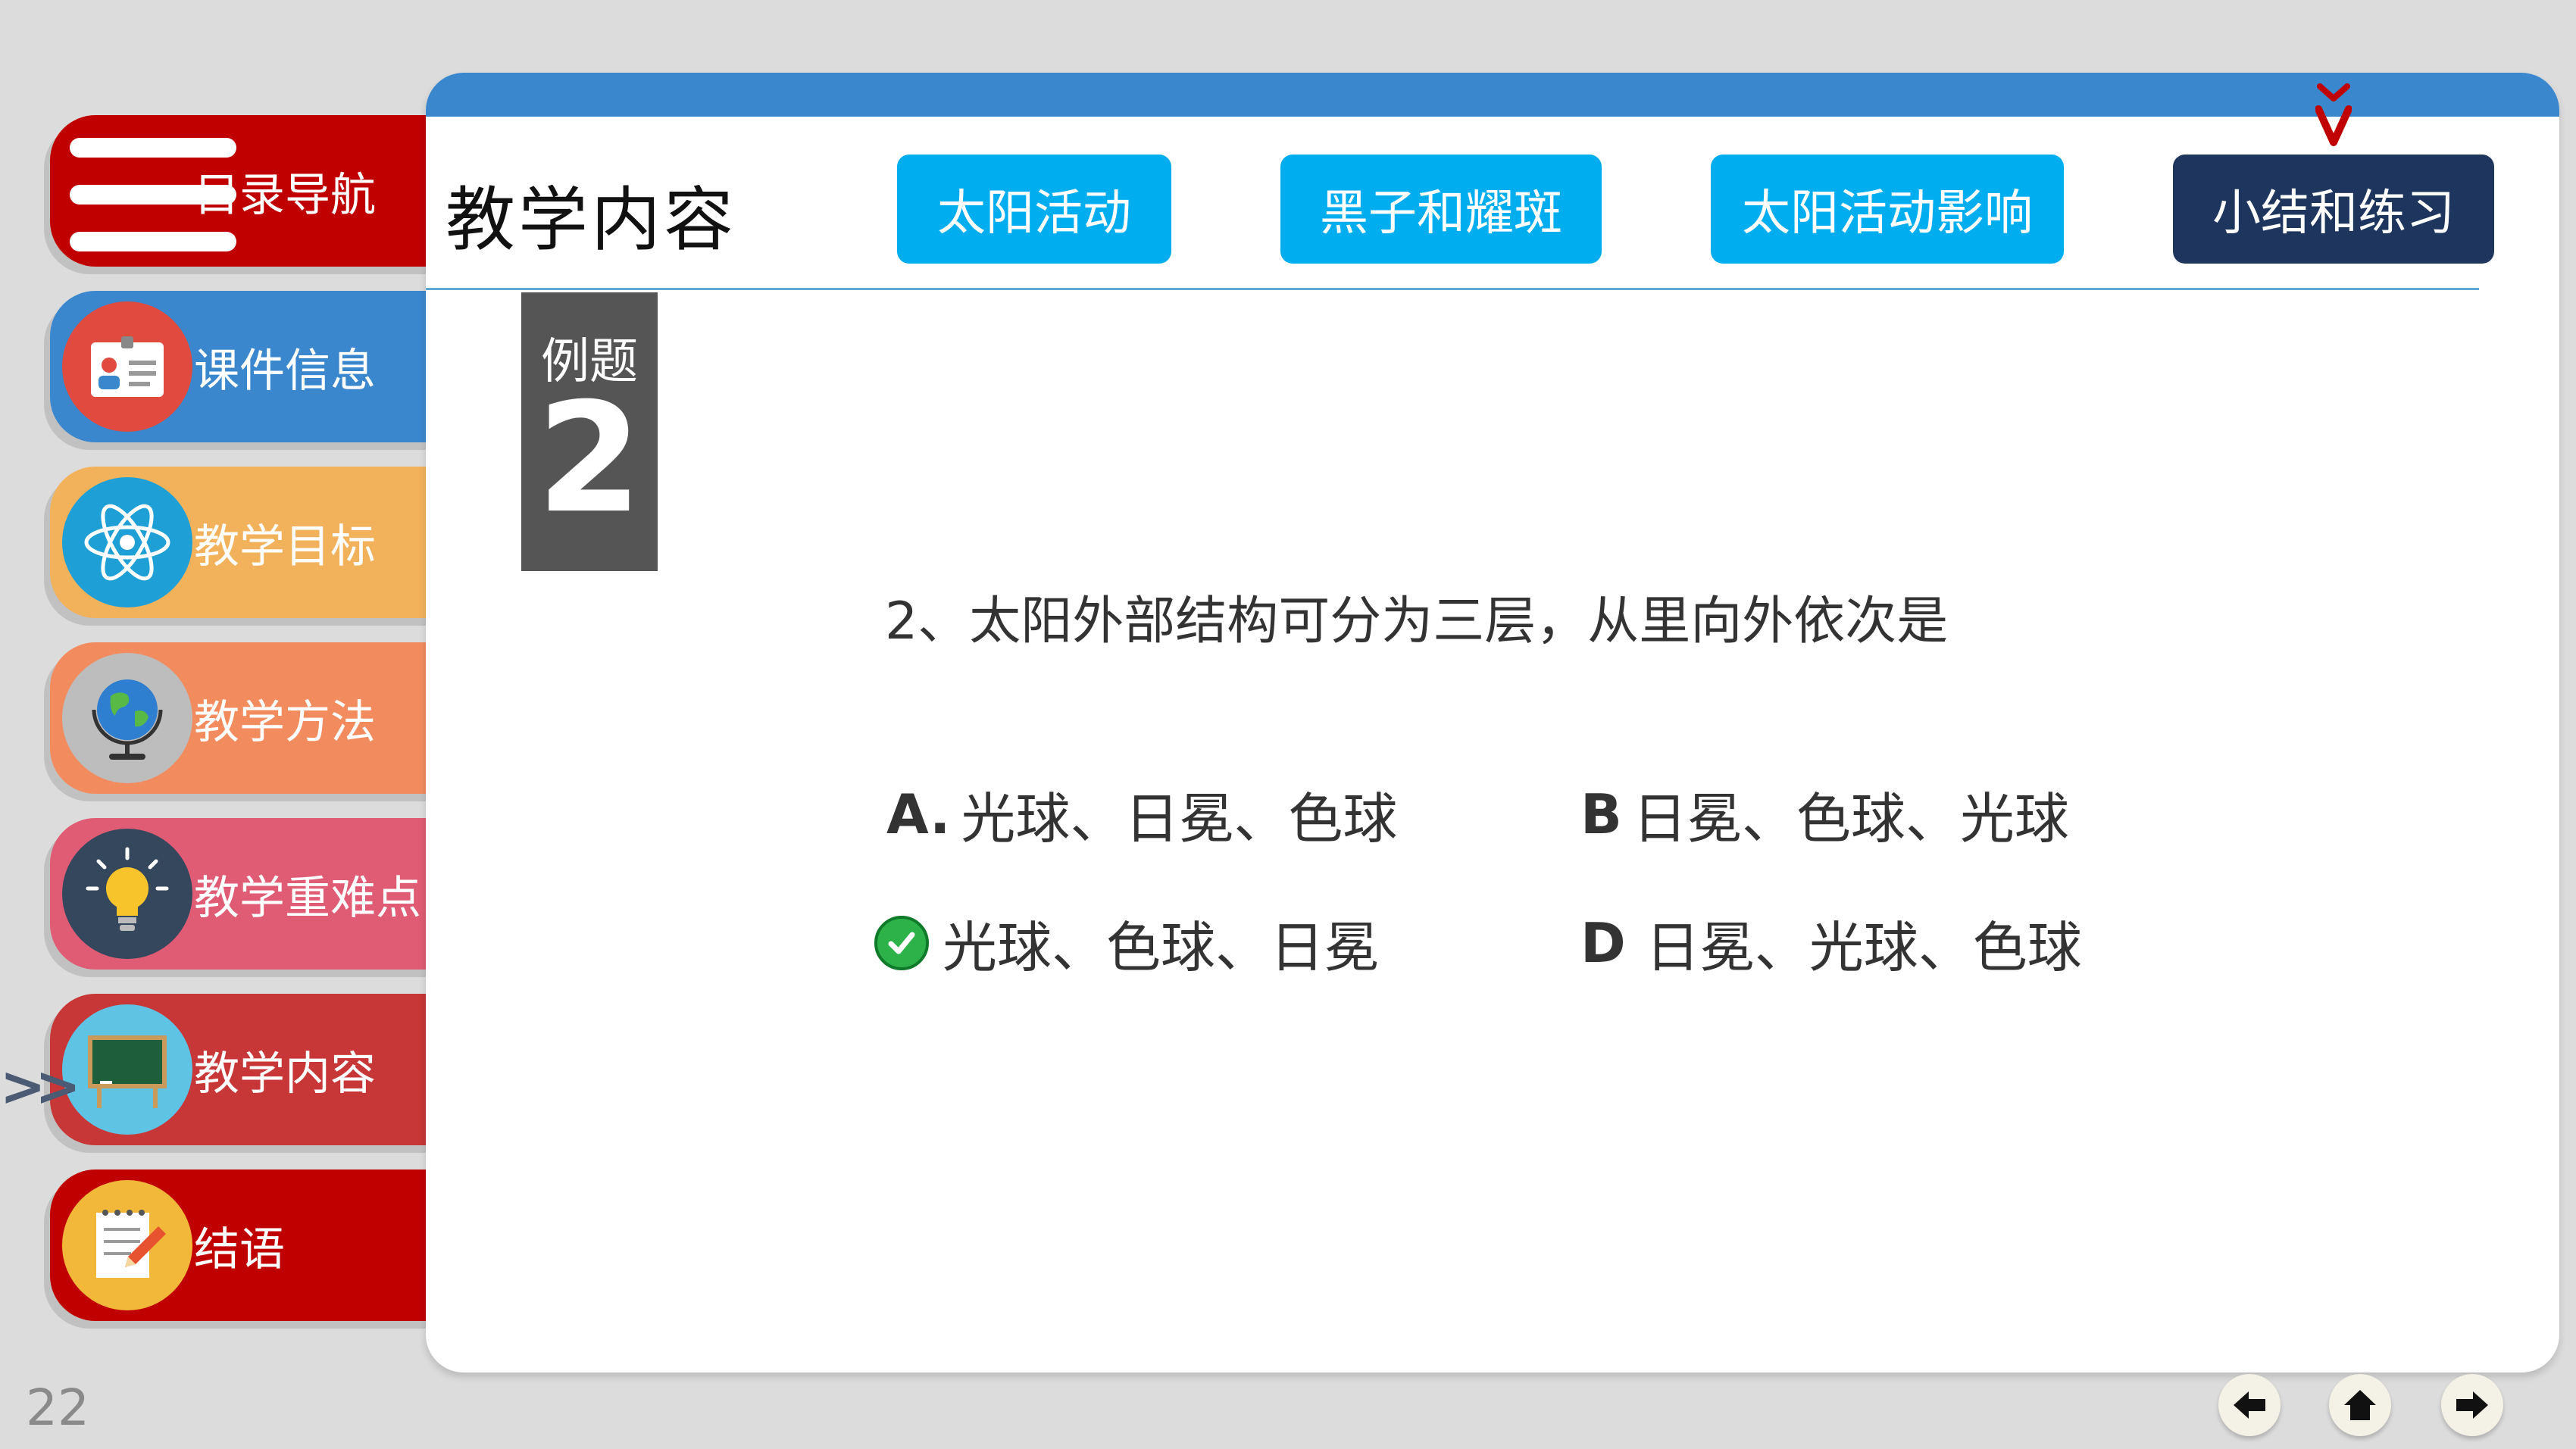  What do you see at coordinates (307, 898) in the screenshot?
I see `sidebar-item-label: 教学重难点` at bounding box center [307, 898].